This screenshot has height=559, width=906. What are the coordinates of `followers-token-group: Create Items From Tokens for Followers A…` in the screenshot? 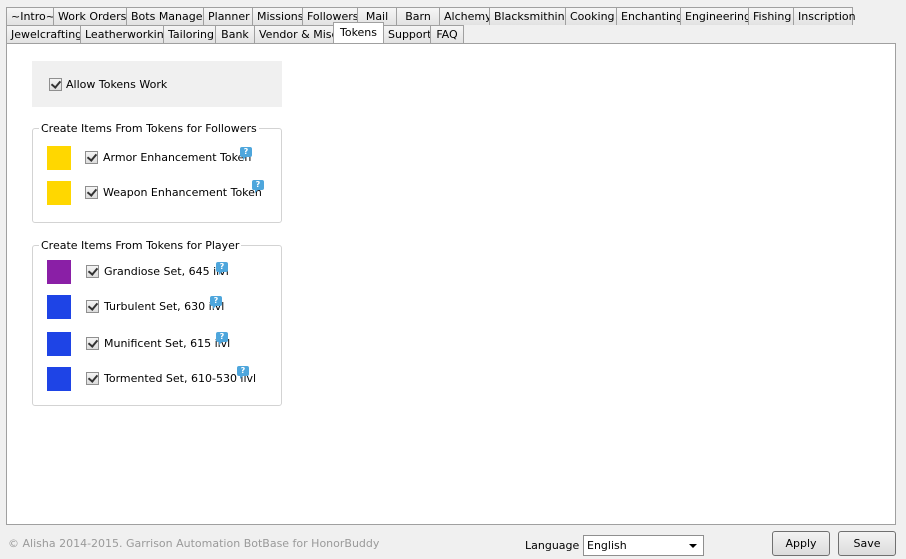 It's located at (157, 172).